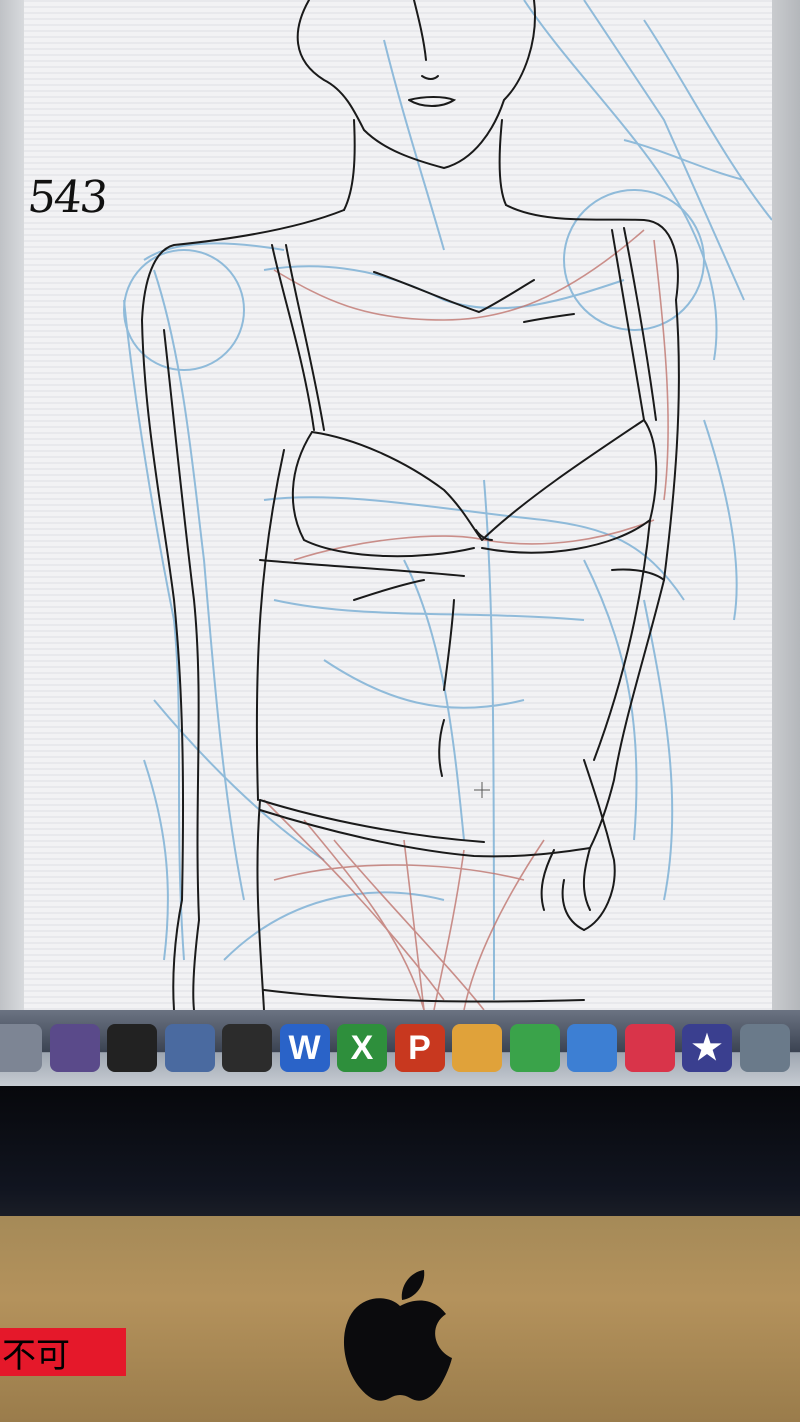  What do you see at coordinates (482, 790) in the screenshot?
I see `crosshair-cursor-icon` at bounding box center [482, 790].